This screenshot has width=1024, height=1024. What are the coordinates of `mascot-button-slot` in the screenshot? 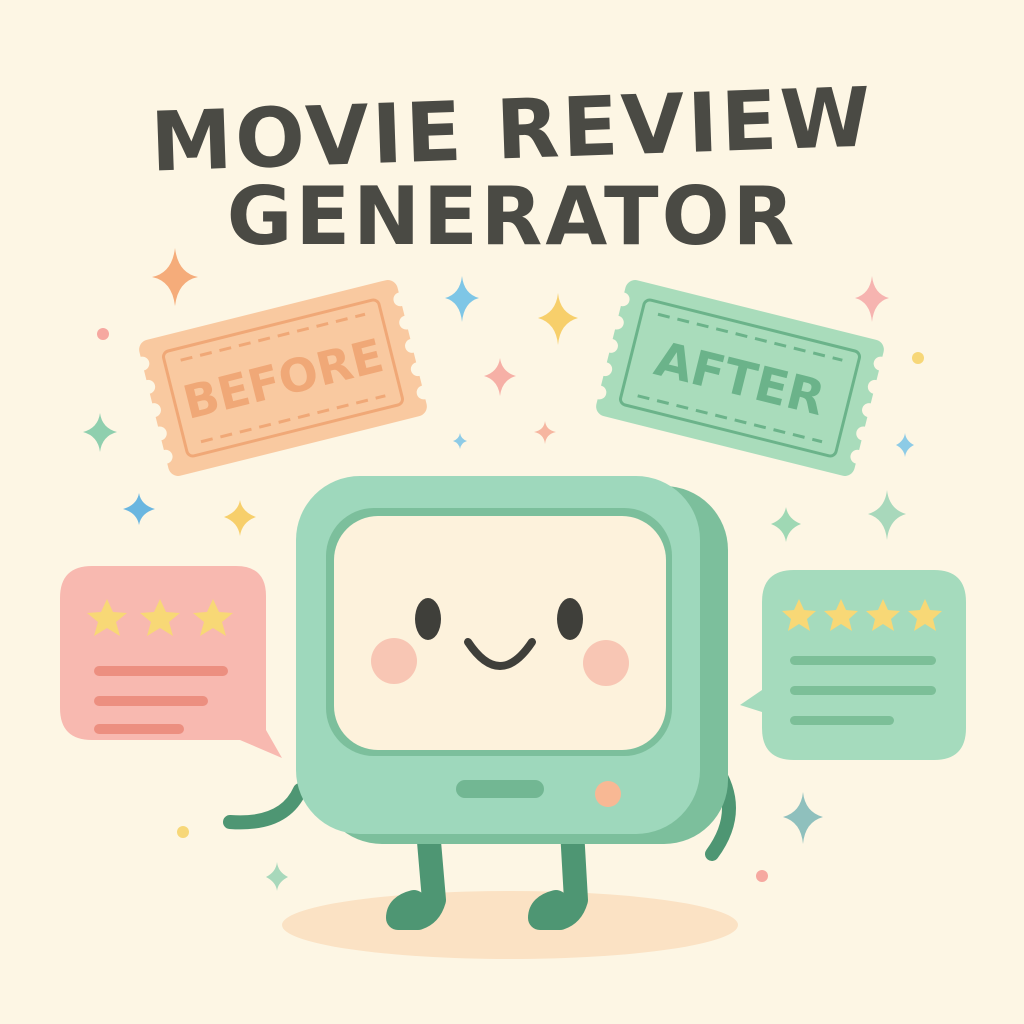 It's located at (500, 789).